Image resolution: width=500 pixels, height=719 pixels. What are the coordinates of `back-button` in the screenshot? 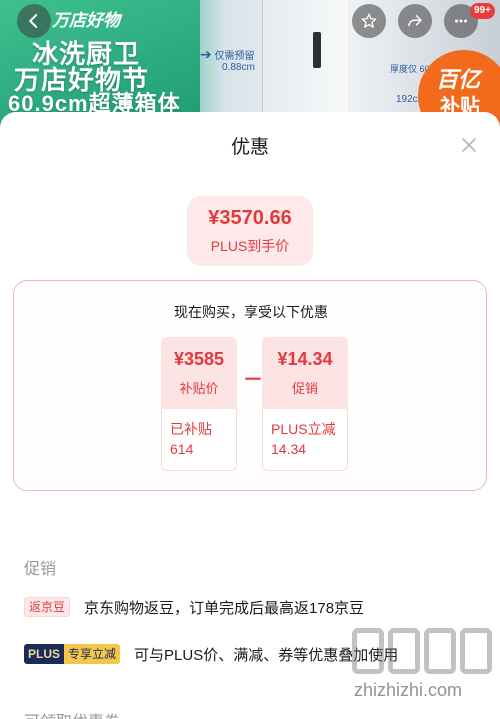 It's located at (34, 21).